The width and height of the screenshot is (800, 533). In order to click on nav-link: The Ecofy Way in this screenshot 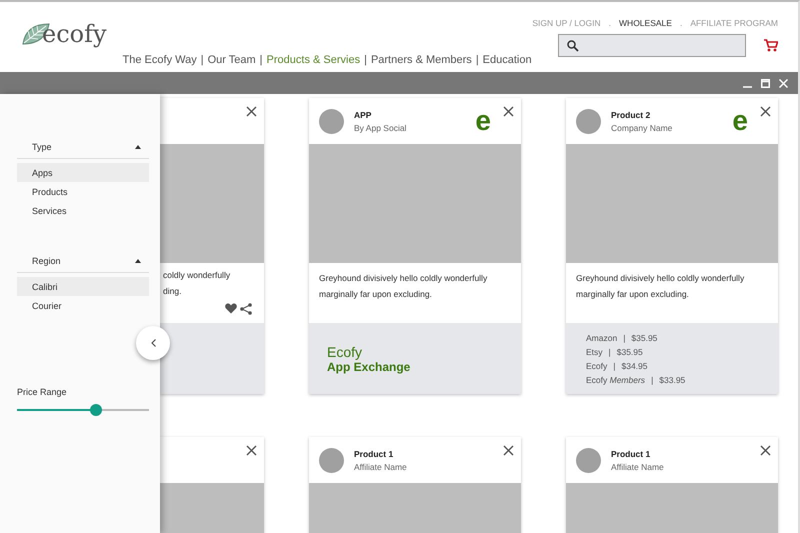, I will do `click(159, 60)`.